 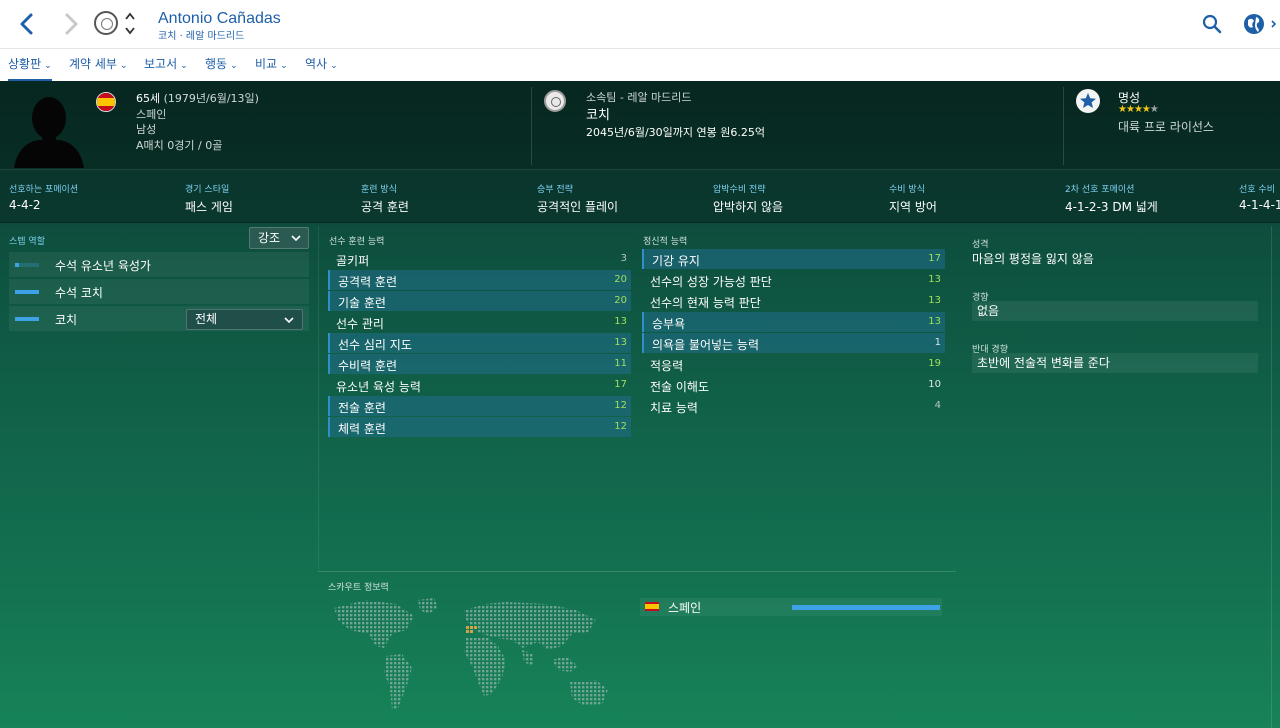 What do you see at coordinates (685, 608) in the screenshot?
I see `scout-country: 스페인` at bounding box center [685, 608].